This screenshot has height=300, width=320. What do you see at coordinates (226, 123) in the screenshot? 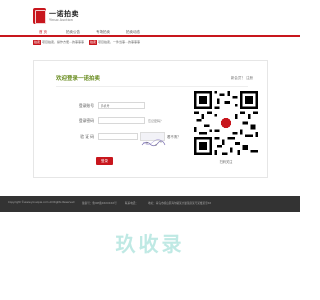
I see `qr-code-icon` at bounding box center [226, 123].